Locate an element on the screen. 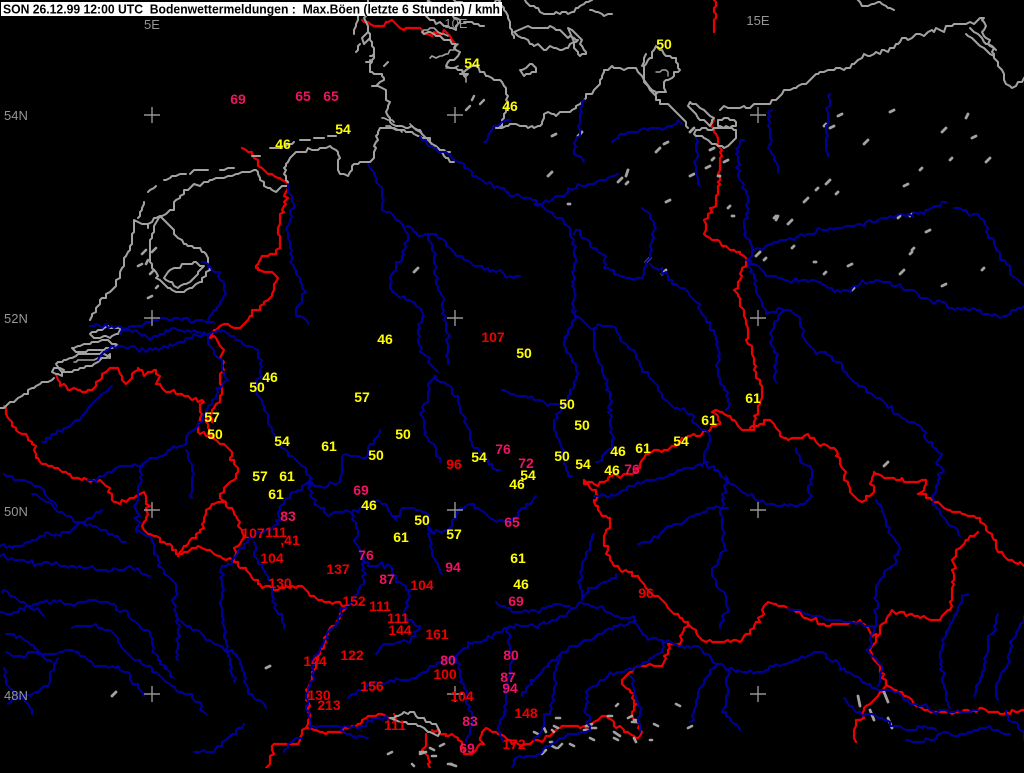 The height and width of the screenshot is (773, 1024). svg-text: 152 is located at coordinates (354, 601).